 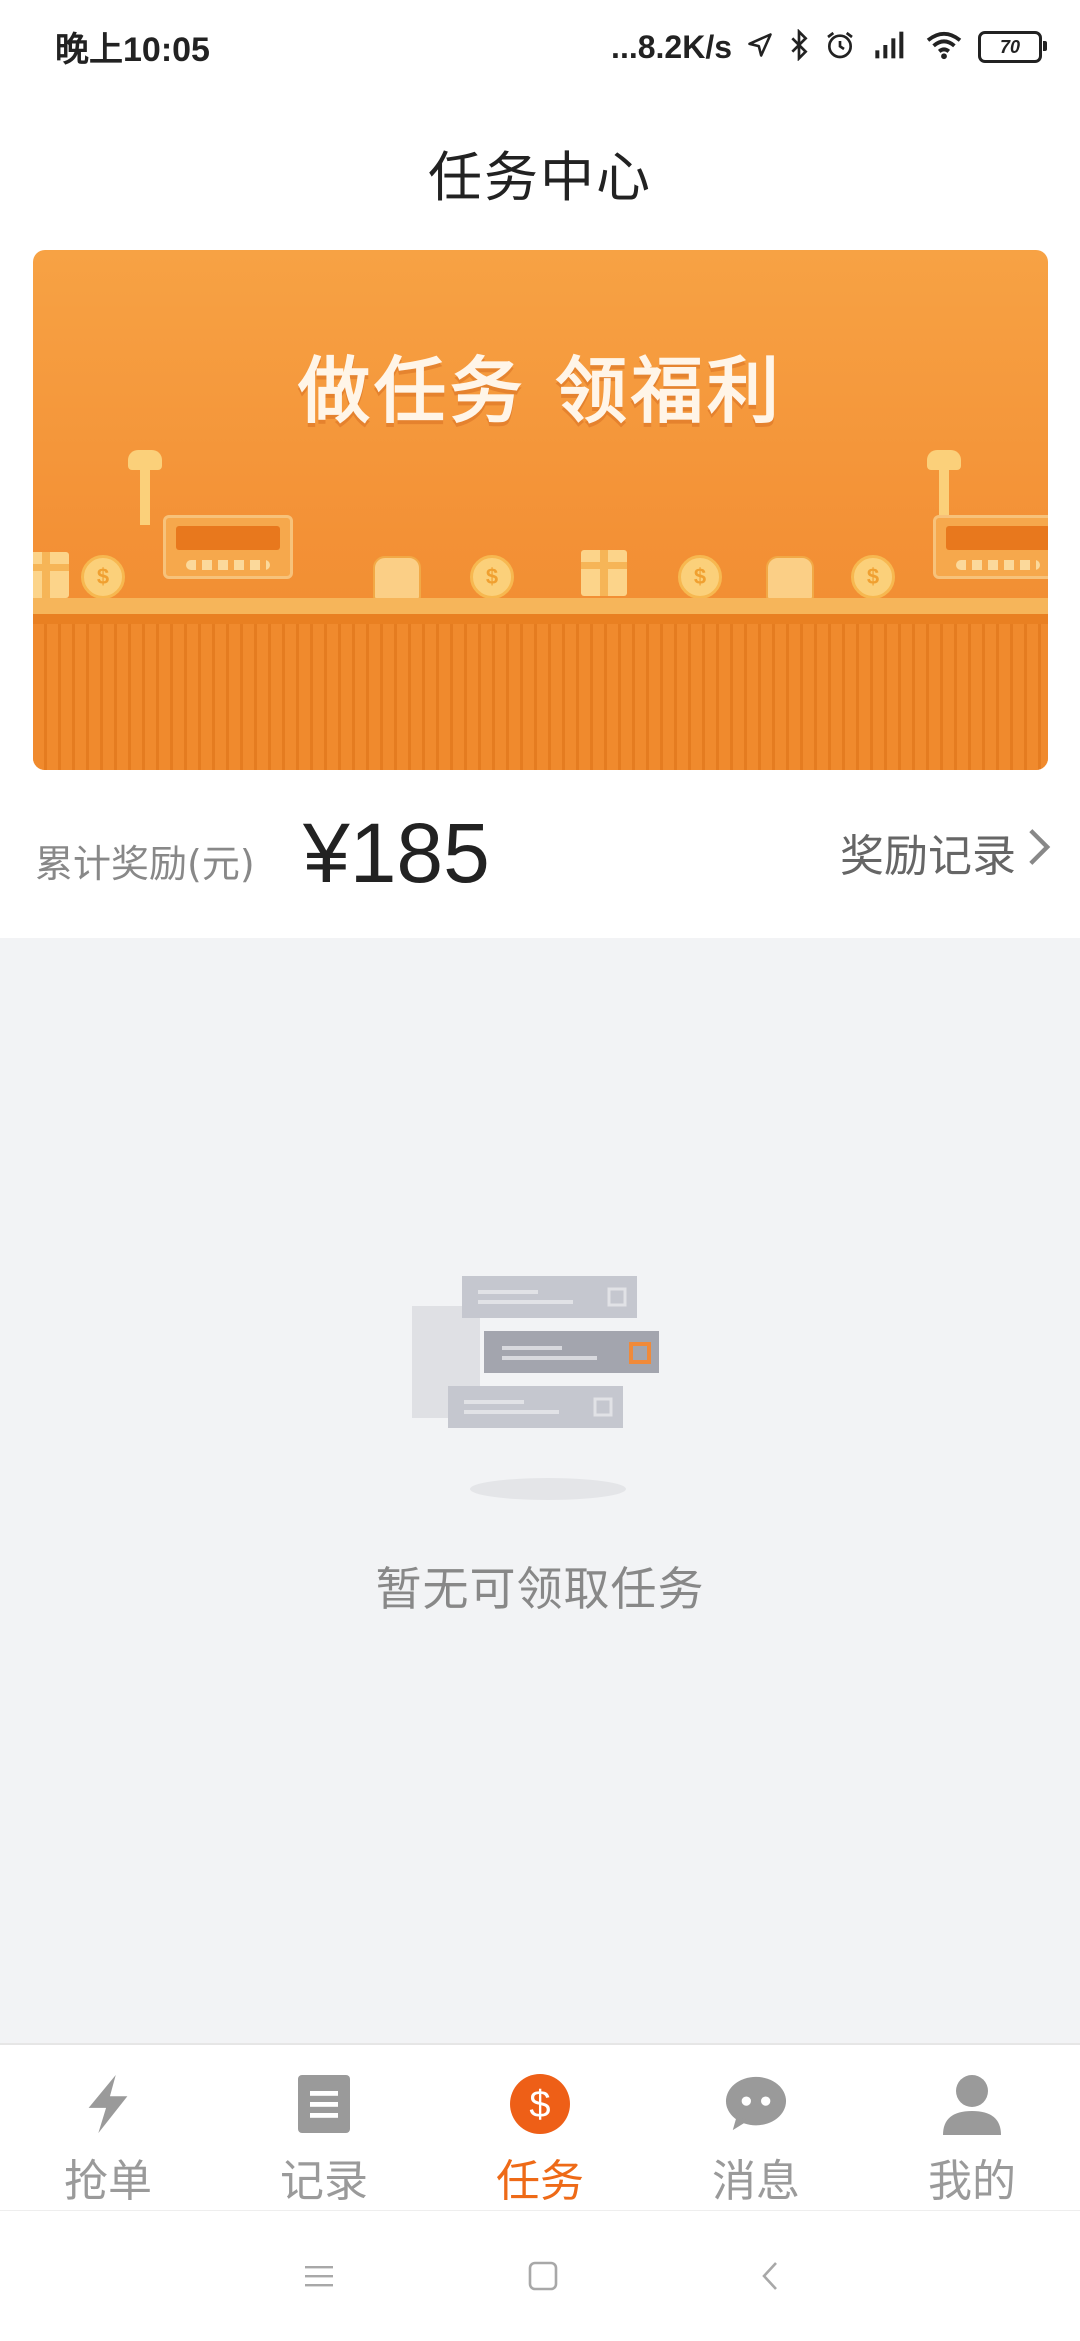 I want to click on nav-item-messages: 消息, so click(x=756, y=2128).